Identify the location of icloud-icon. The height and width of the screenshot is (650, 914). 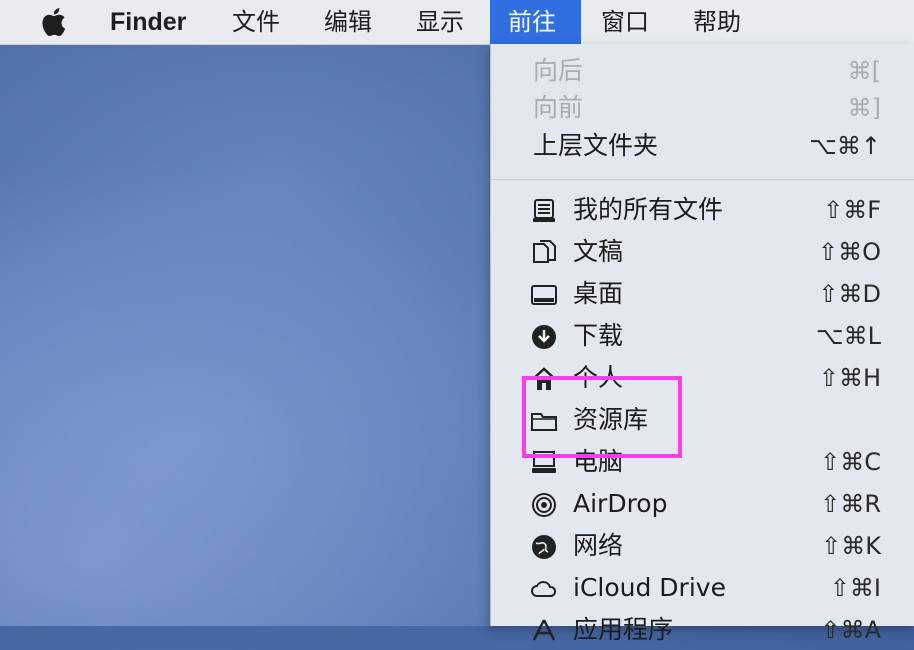
(544, 589).